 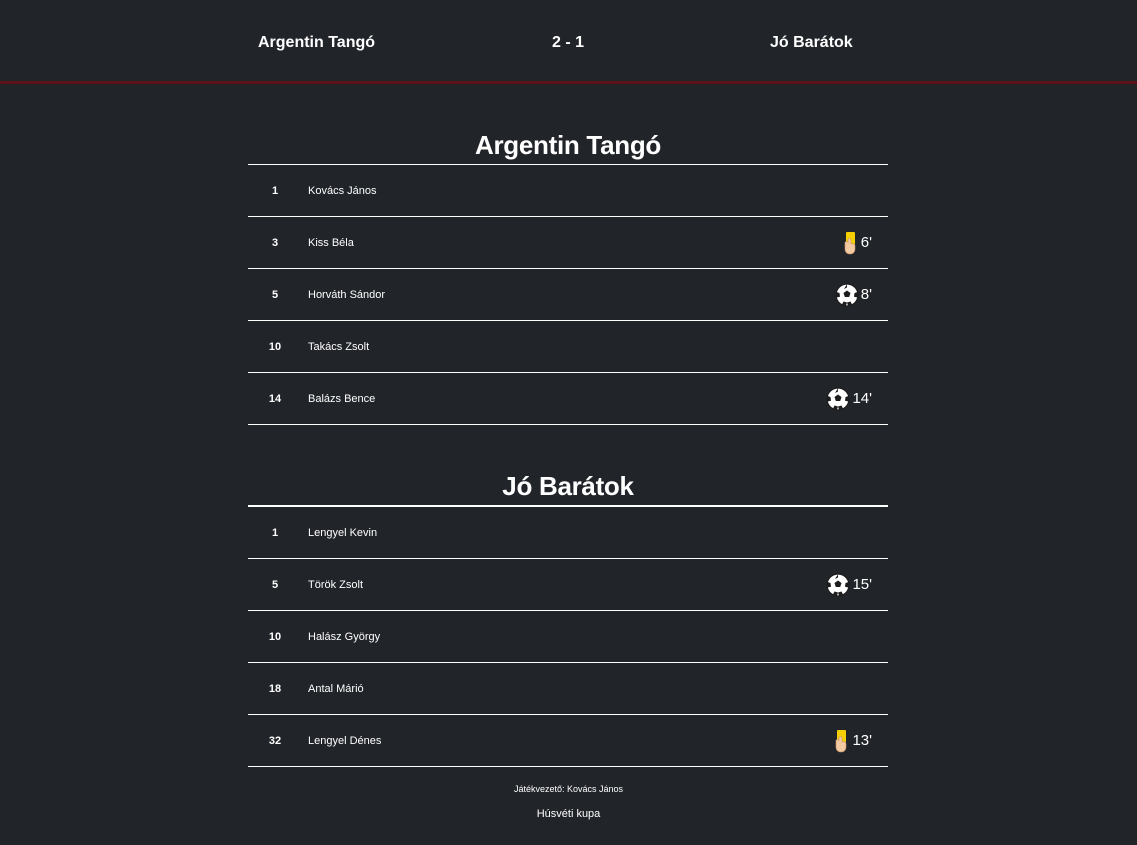 I want to click on referee-label: Játékvezető: Kovács János, so click(x=568, y=789).